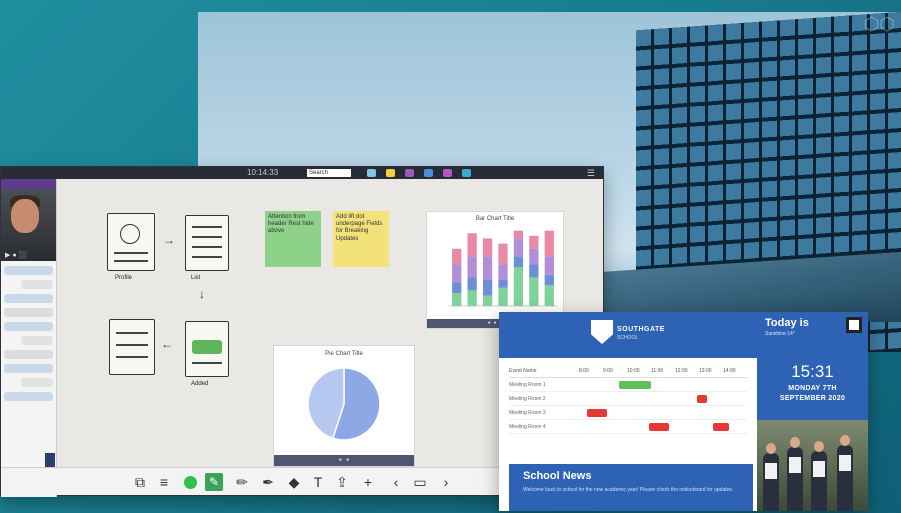  Describe the element at coordinates (344, 460) in the screenshot. I see `pie-chart-footer: ● ●` at that location.